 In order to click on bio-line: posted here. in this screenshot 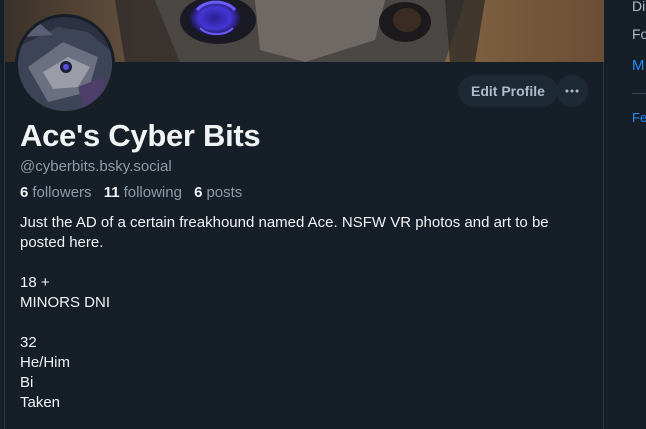, I will do `click(62, 242)`.